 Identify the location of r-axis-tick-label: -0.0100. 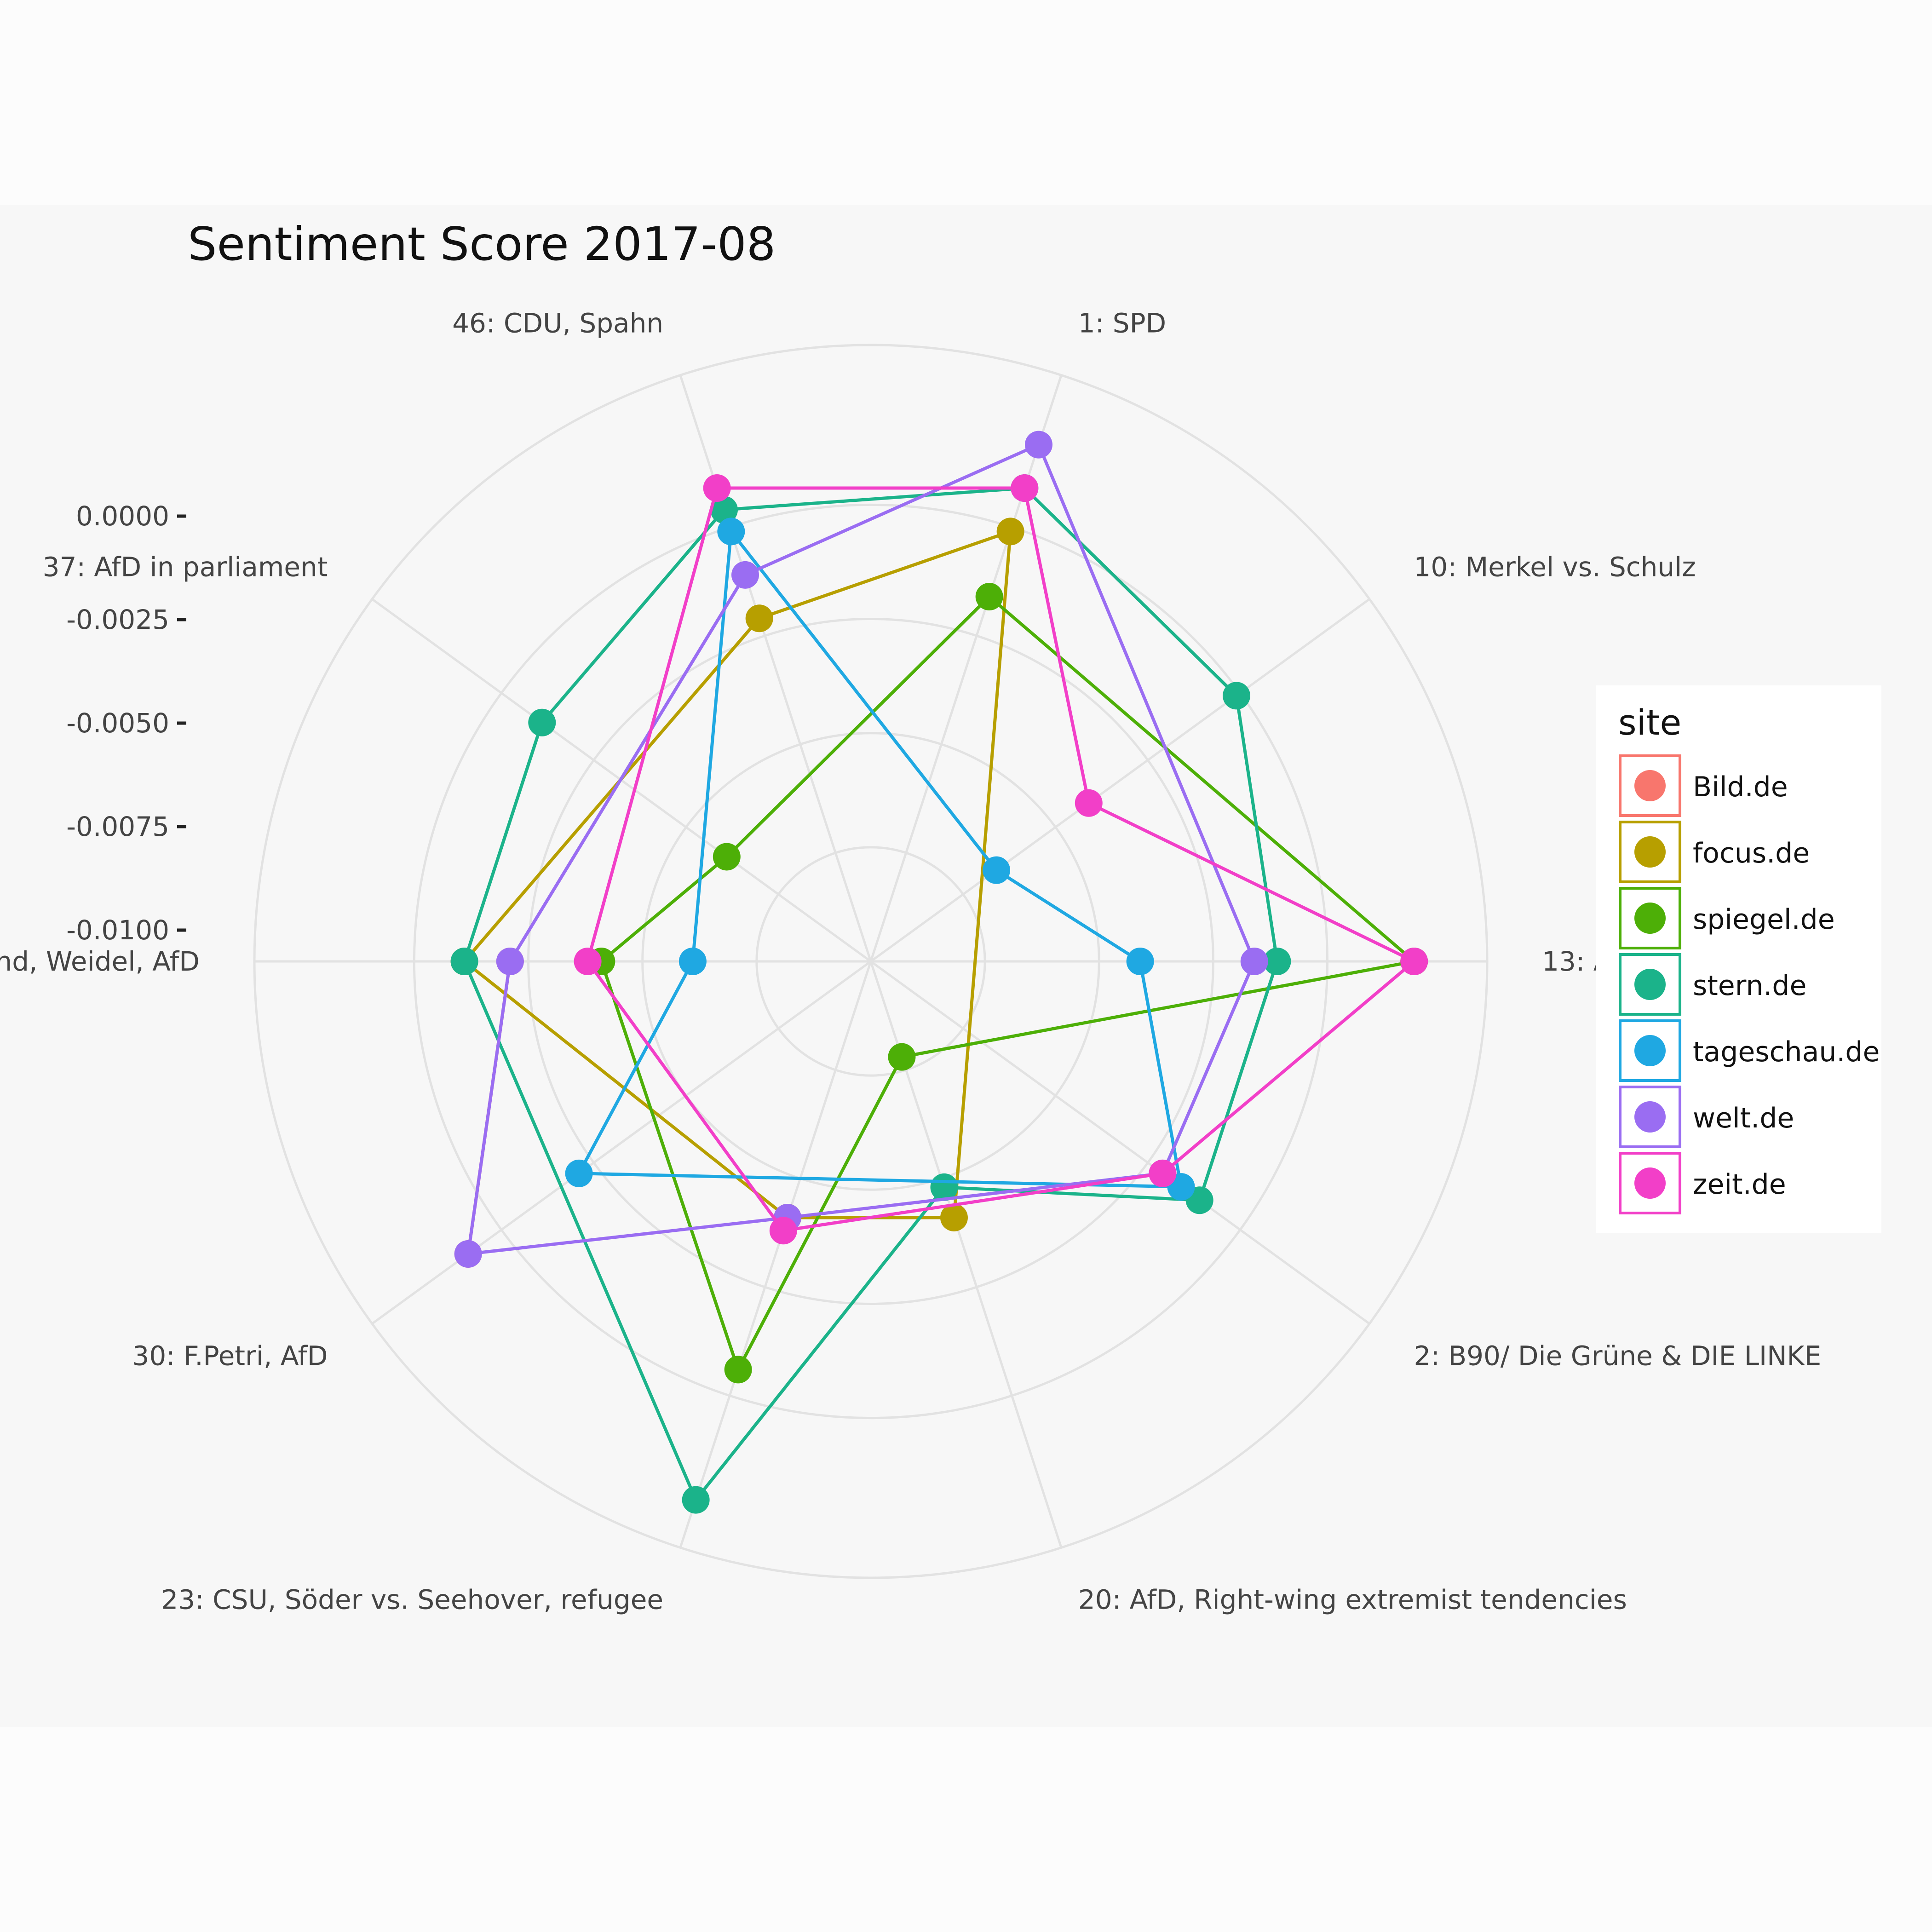
(117, 930).